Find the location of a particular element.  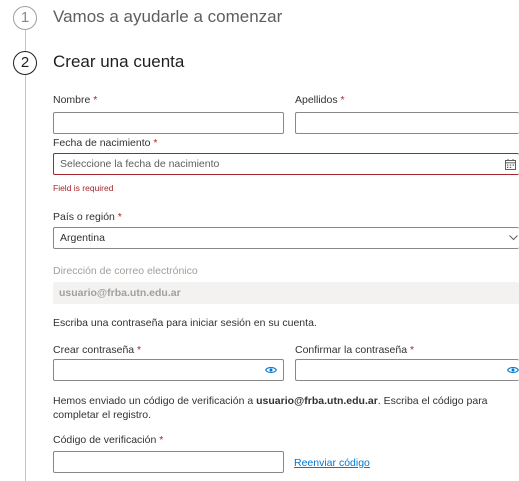

first-name-label: Nombre * is located at coordinates (75, 100).